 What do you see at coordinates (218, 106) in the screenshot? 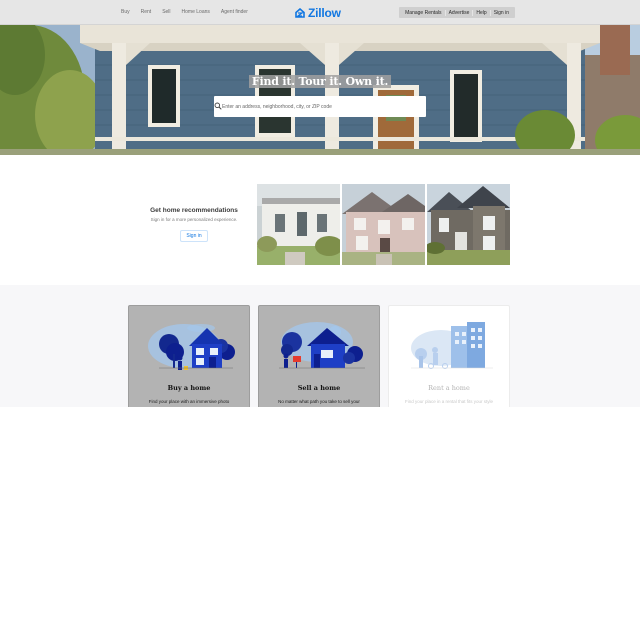
I see `search-icon` at bounding box center [218, 106].